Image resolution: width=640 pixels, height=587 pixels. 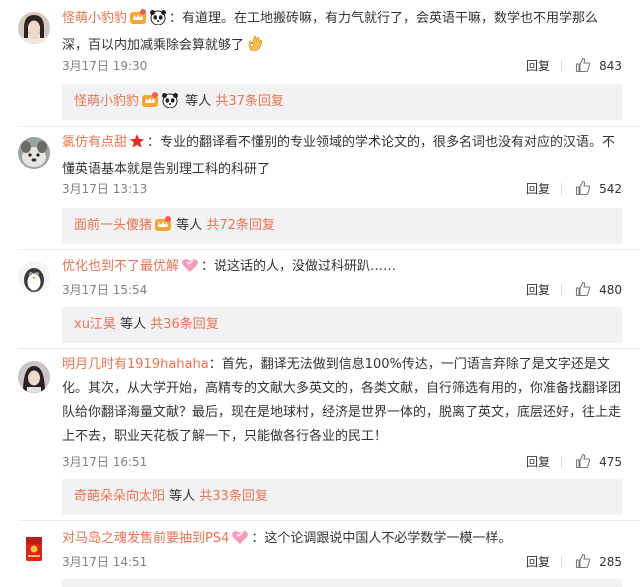 I want to click on sub-replies-summary: 面前一头傻猪 等人 共72条回复, so click(x=342, y=226).